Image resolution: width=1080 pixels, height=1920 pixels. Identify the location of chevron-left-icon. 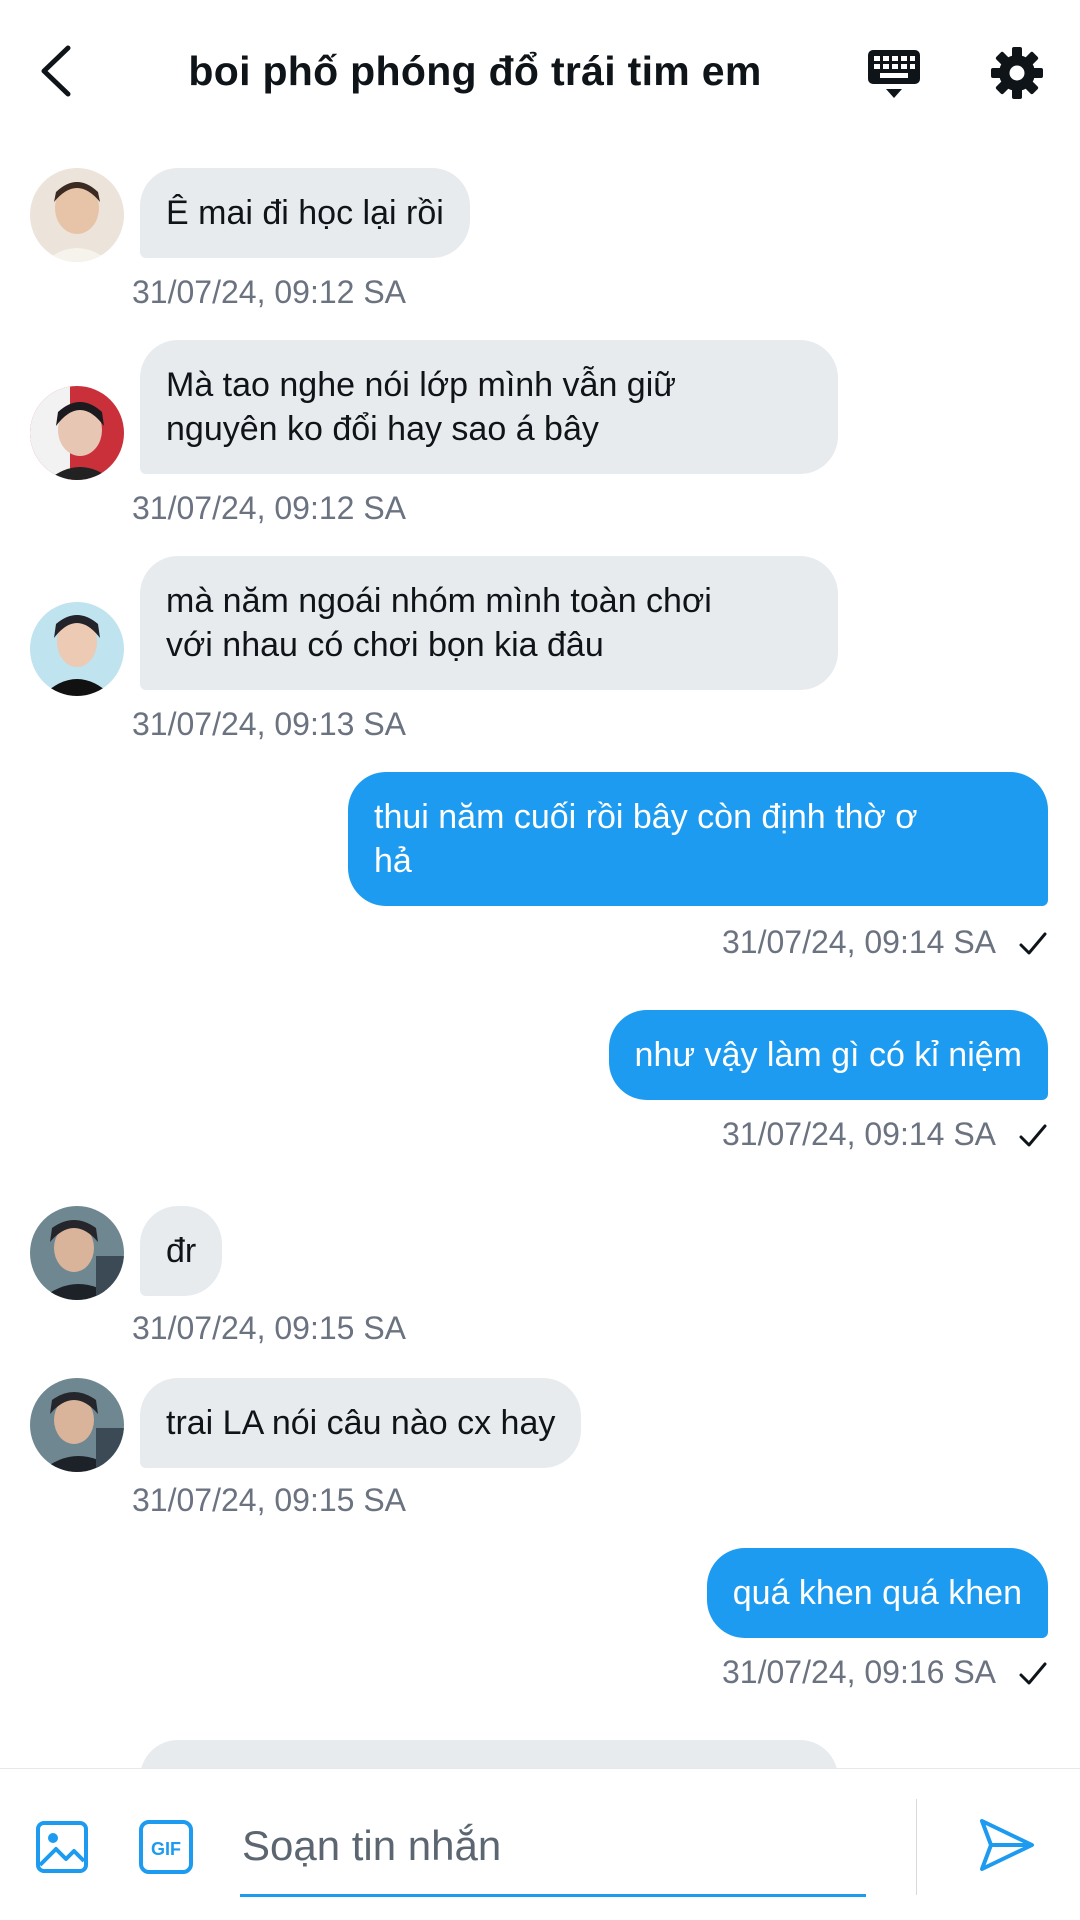
(56, 71).